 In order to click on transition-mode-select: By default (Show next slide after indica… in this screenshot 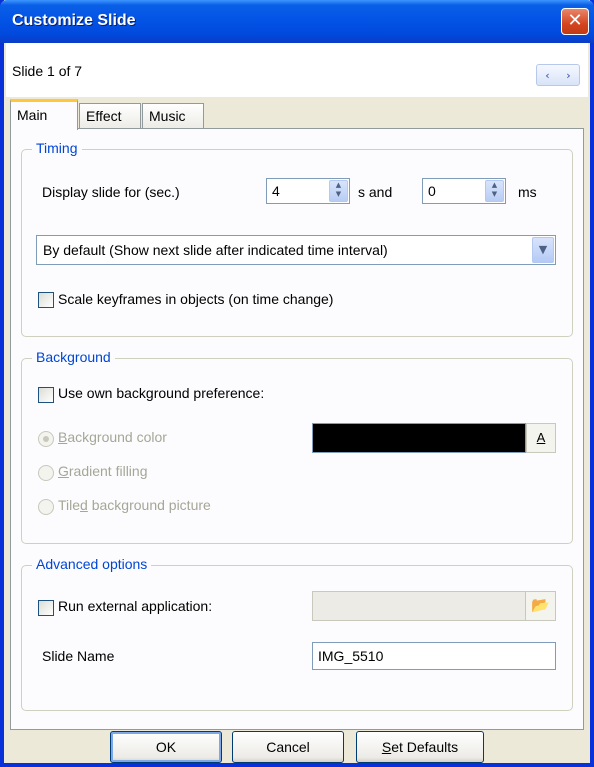, I will do `click(296, 250)`.